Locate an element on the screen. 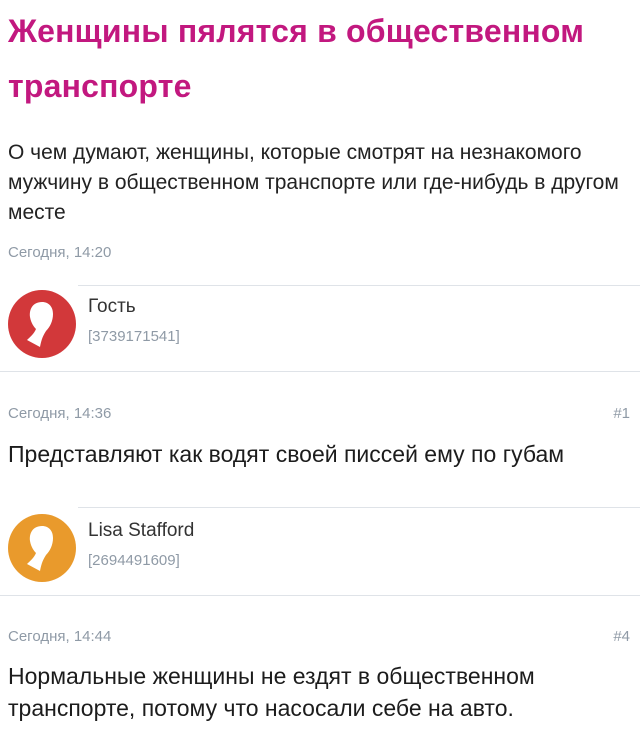  author-id: [2694491609] is located at coordinates (134, 560).